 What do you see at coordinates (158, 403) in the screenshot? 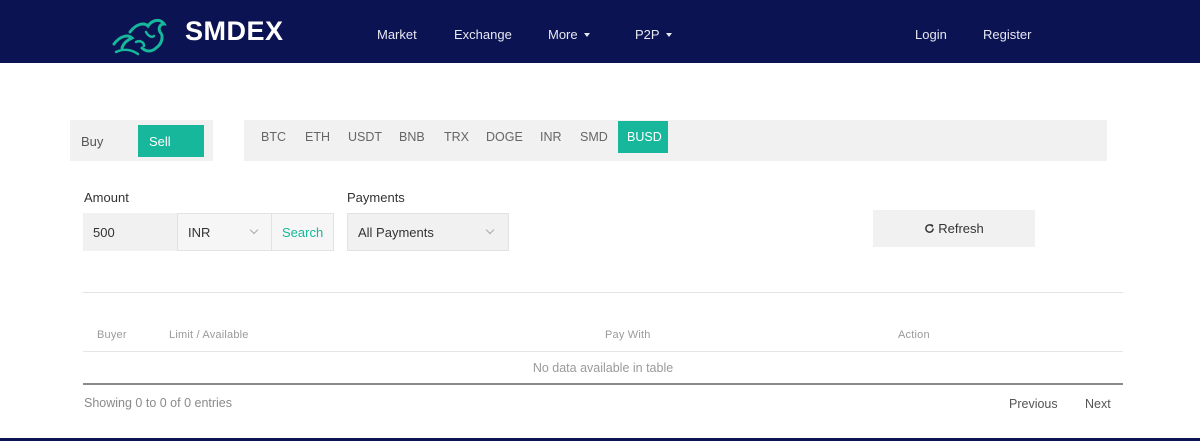
I see `table-info: Showing 0 to 0 of 0 entries` at bounding box center [158, 403].